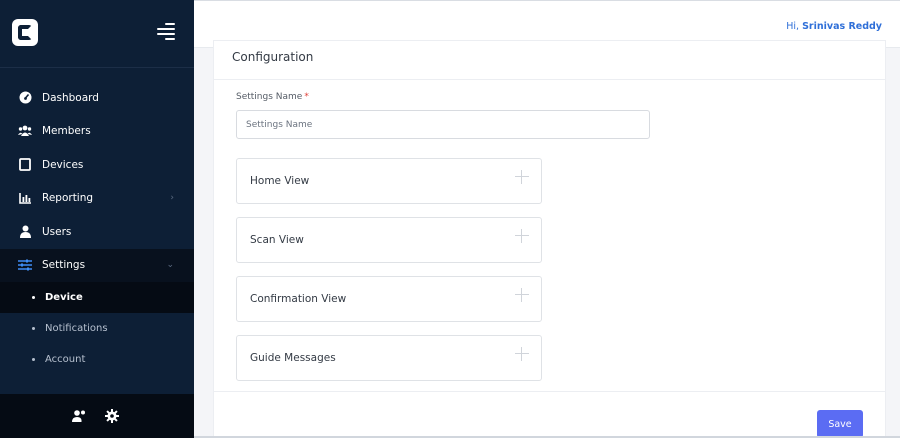  Describe the element at coordinates (443, 124) in the screenshot. I see `settings-name-input` at that location.